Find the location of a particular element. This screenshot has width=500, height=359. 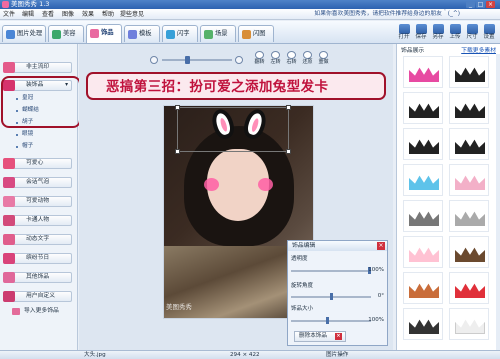

tool-label: 左转 is located at coordinates (275, 62).